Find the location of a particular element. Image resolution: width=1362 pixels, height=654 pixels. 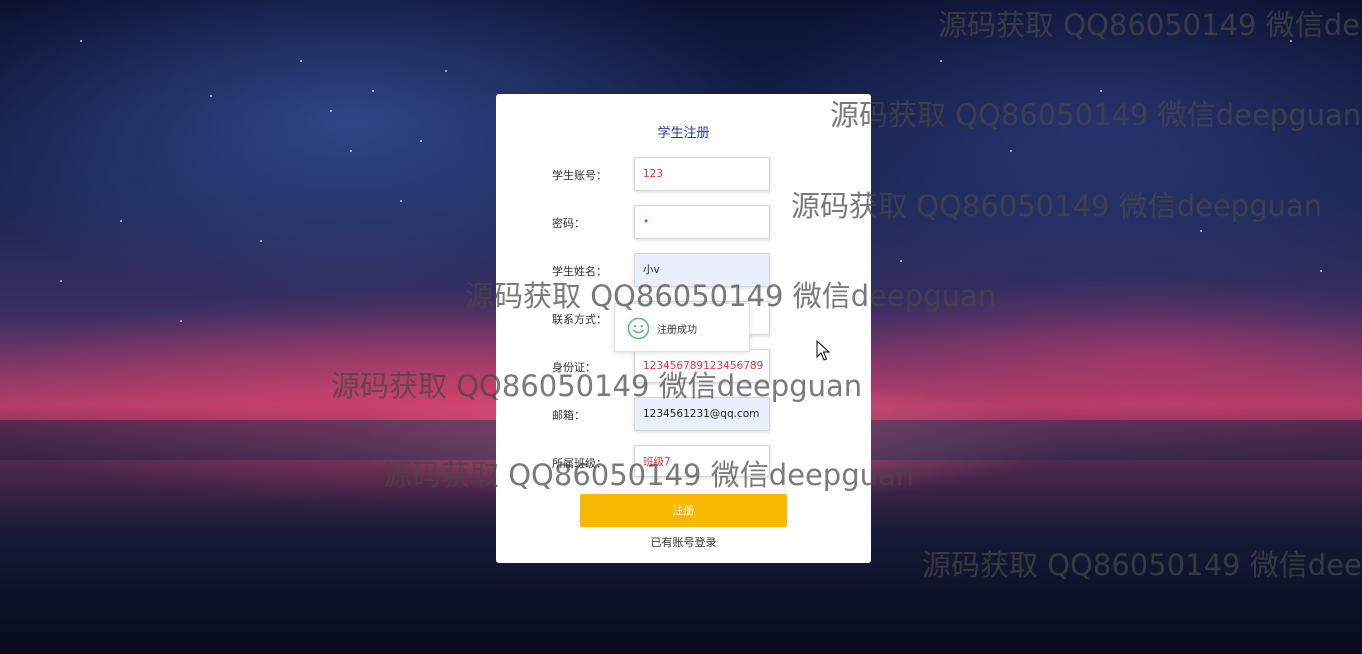

name-label: 学生姓名： is located at coordinates (579, 271).